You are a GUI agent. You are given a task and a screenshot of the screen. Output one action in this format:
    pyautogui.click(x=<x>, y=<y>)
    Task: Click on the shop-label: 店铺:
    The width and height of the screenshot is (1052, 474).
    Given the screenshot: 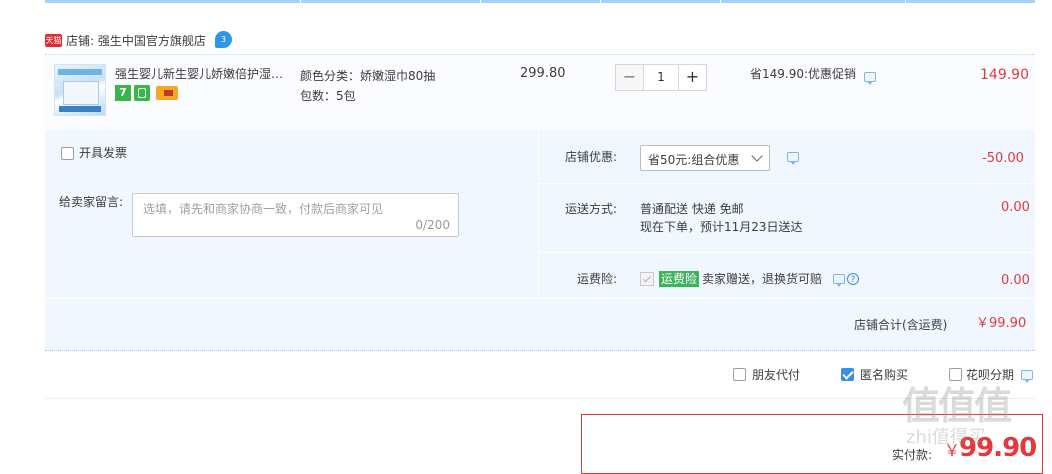 What is the action you would take?
    pyautogui.click(x=80, y=41)
    